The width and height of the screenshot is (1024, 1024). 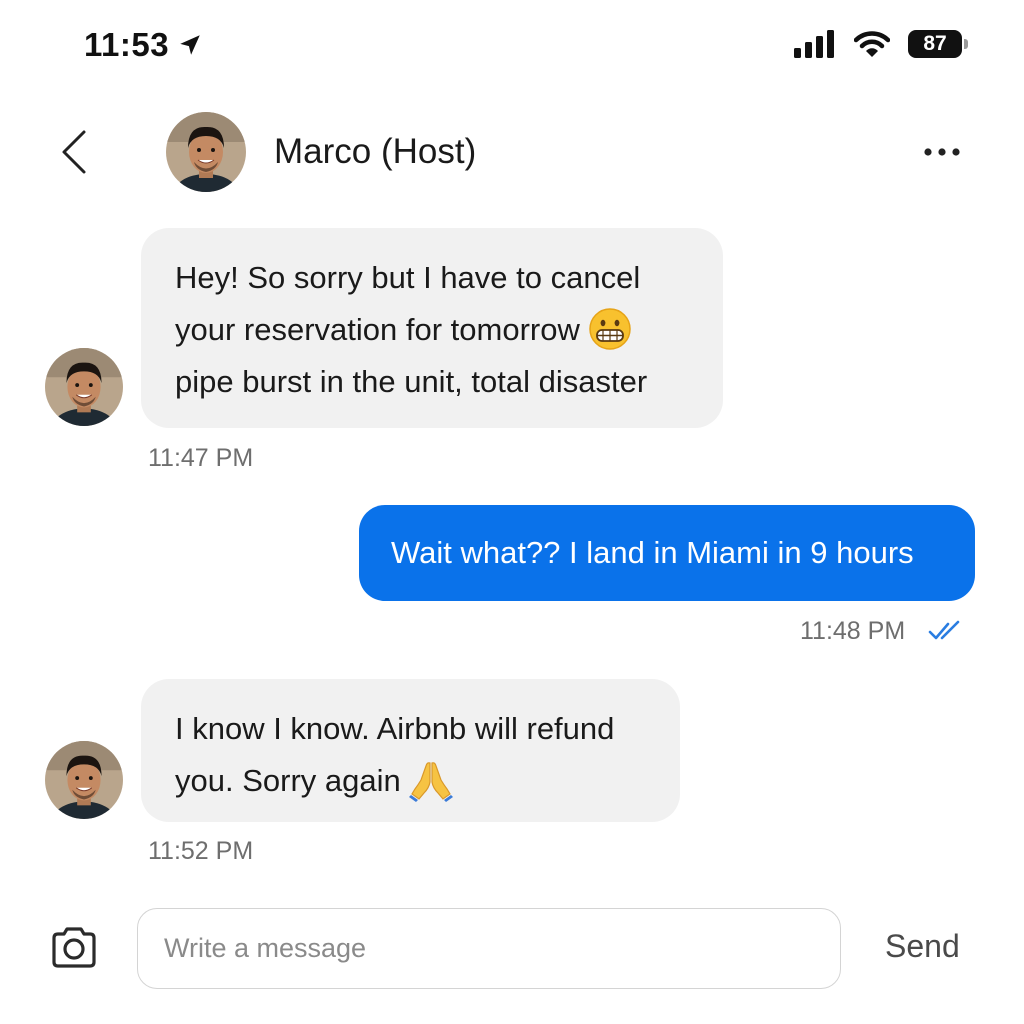 I want to click on message-timestamp: 11:47 PM, so click(x=201, y=458).